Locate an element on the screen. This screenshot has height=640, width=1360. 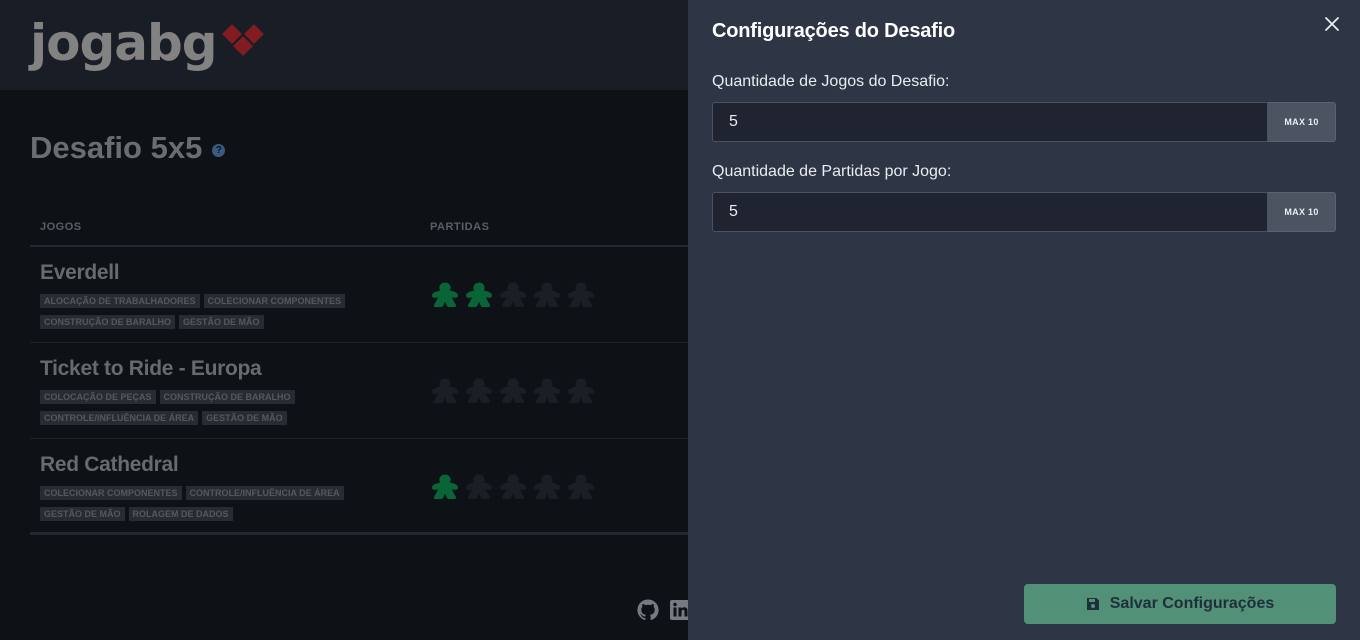
games-count-max-addon: MAX 10 is located at coordinates (1302, 122).